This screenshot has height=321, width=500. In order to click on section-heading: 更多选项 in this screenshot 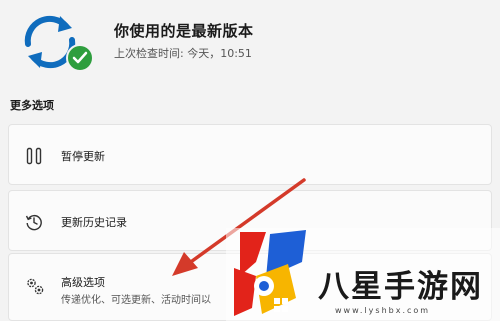, I will do `click(32, 105)`.